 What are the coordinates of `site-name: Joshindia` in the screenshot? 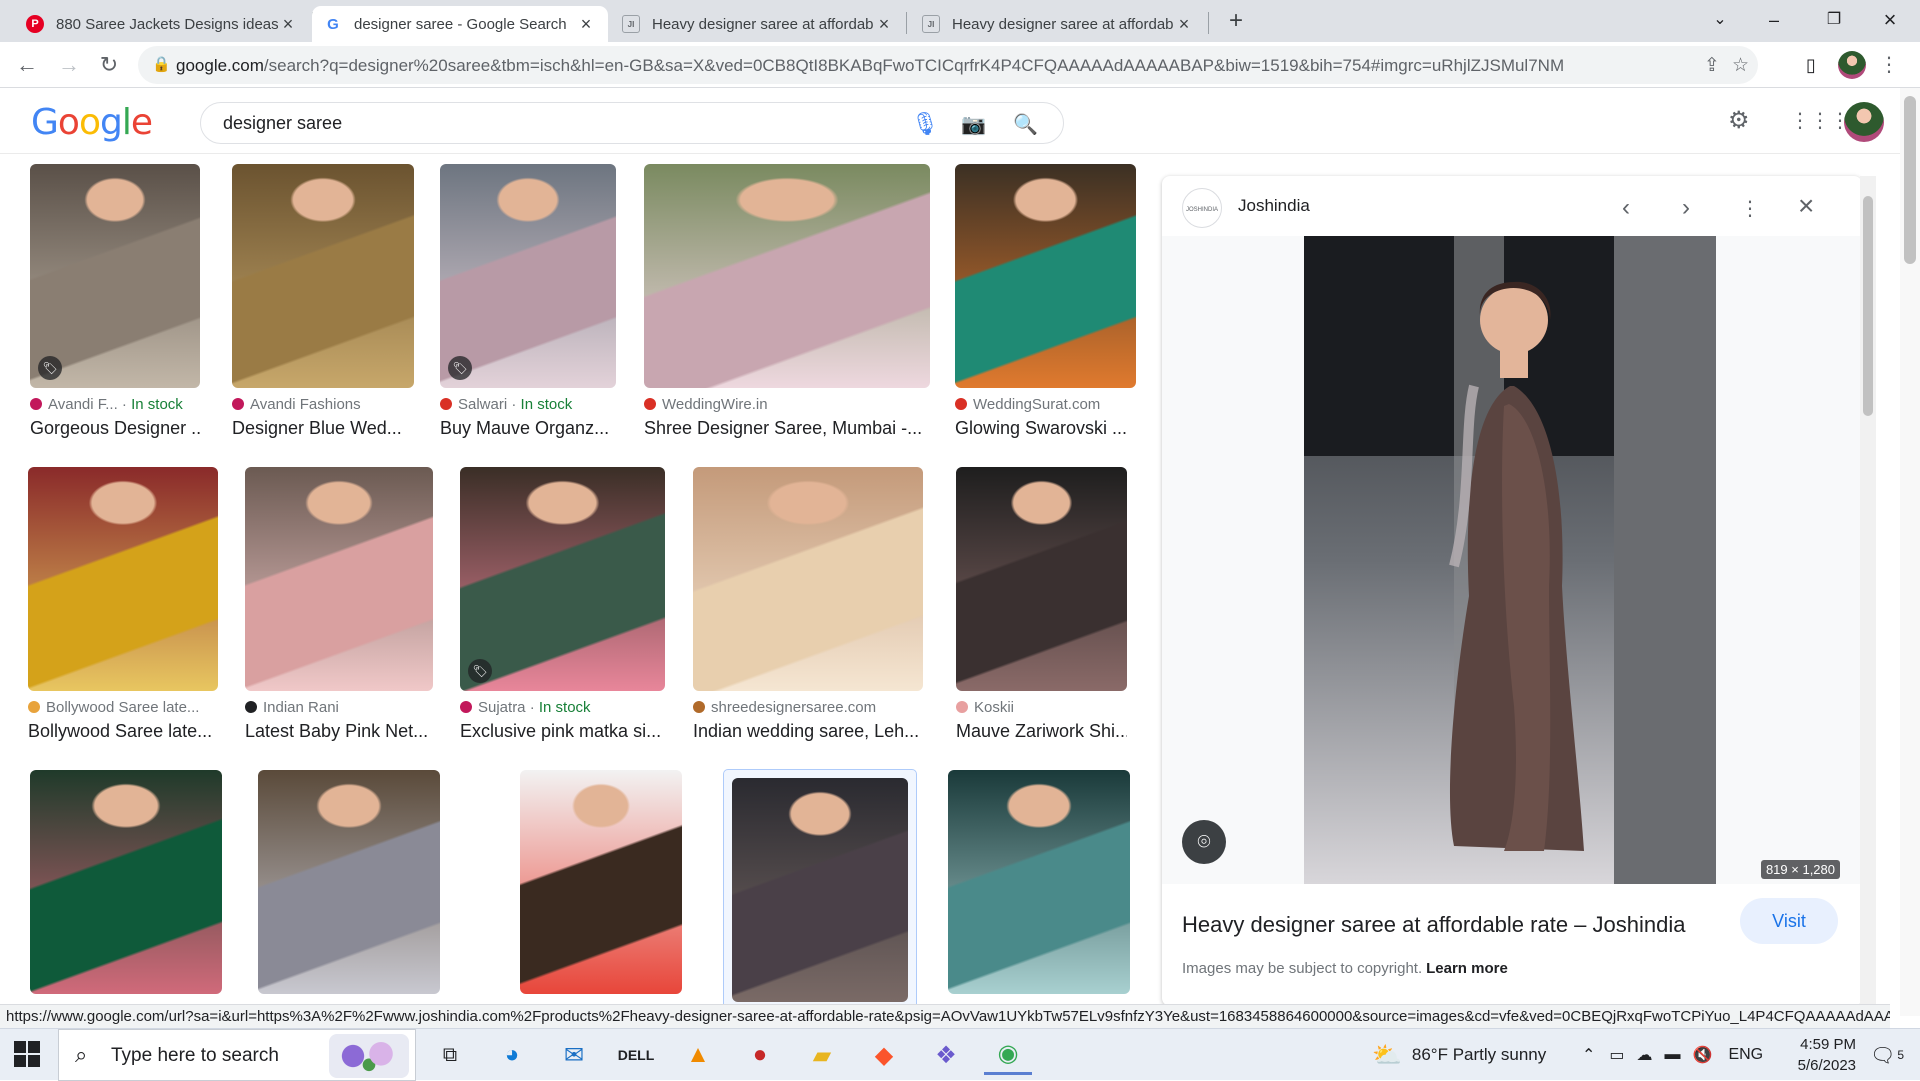 It's located at (1274, 206).